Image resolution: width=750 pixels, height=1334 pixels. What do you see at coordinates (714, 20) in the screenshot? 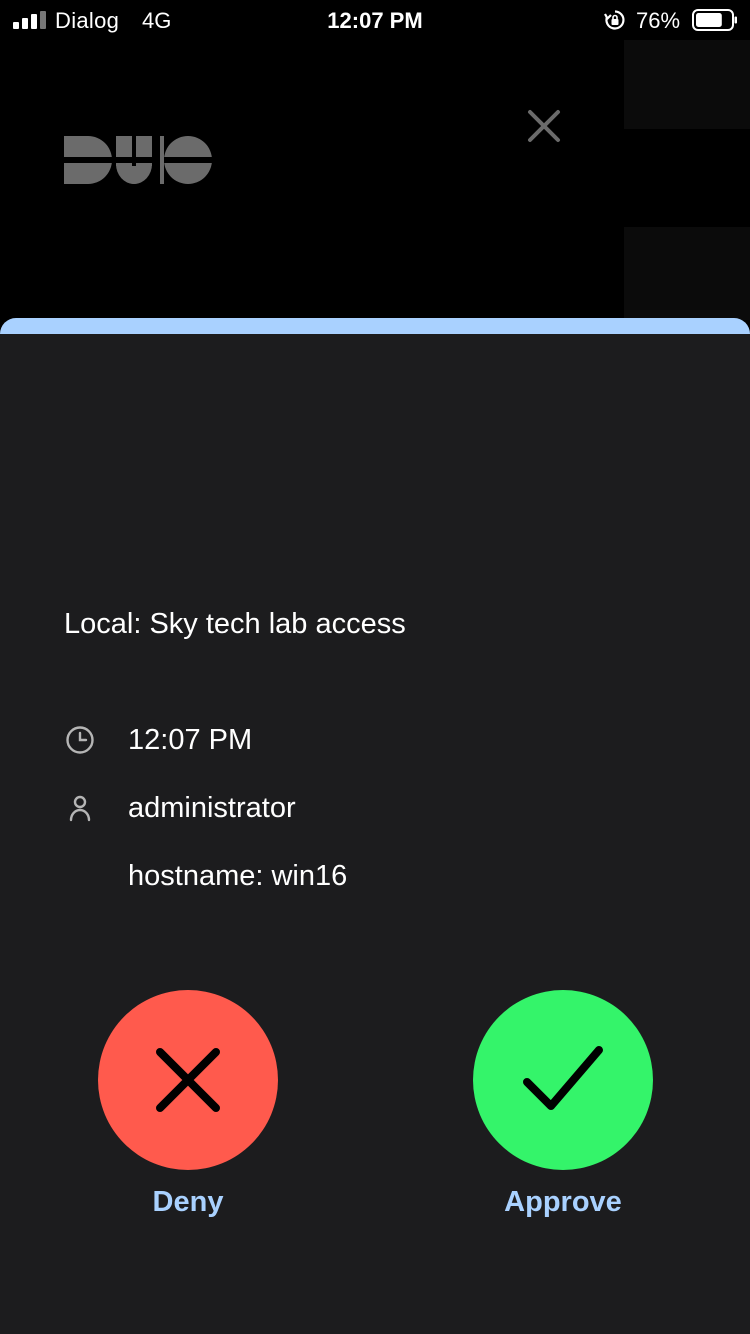
I see `battery-icon` at bounding box center [714, 20].